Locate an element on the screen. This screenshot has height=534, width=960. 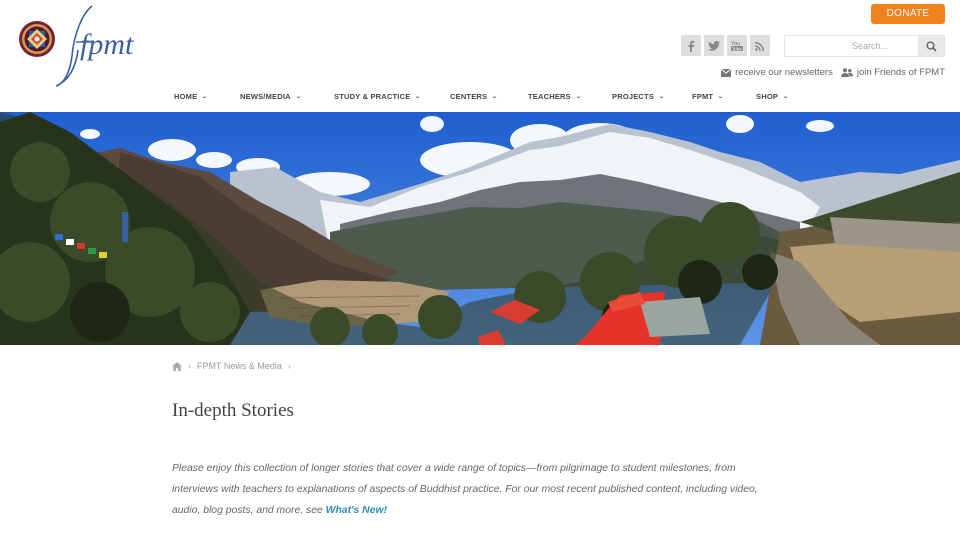
facebook-icon is located at coordinates (691, 45).